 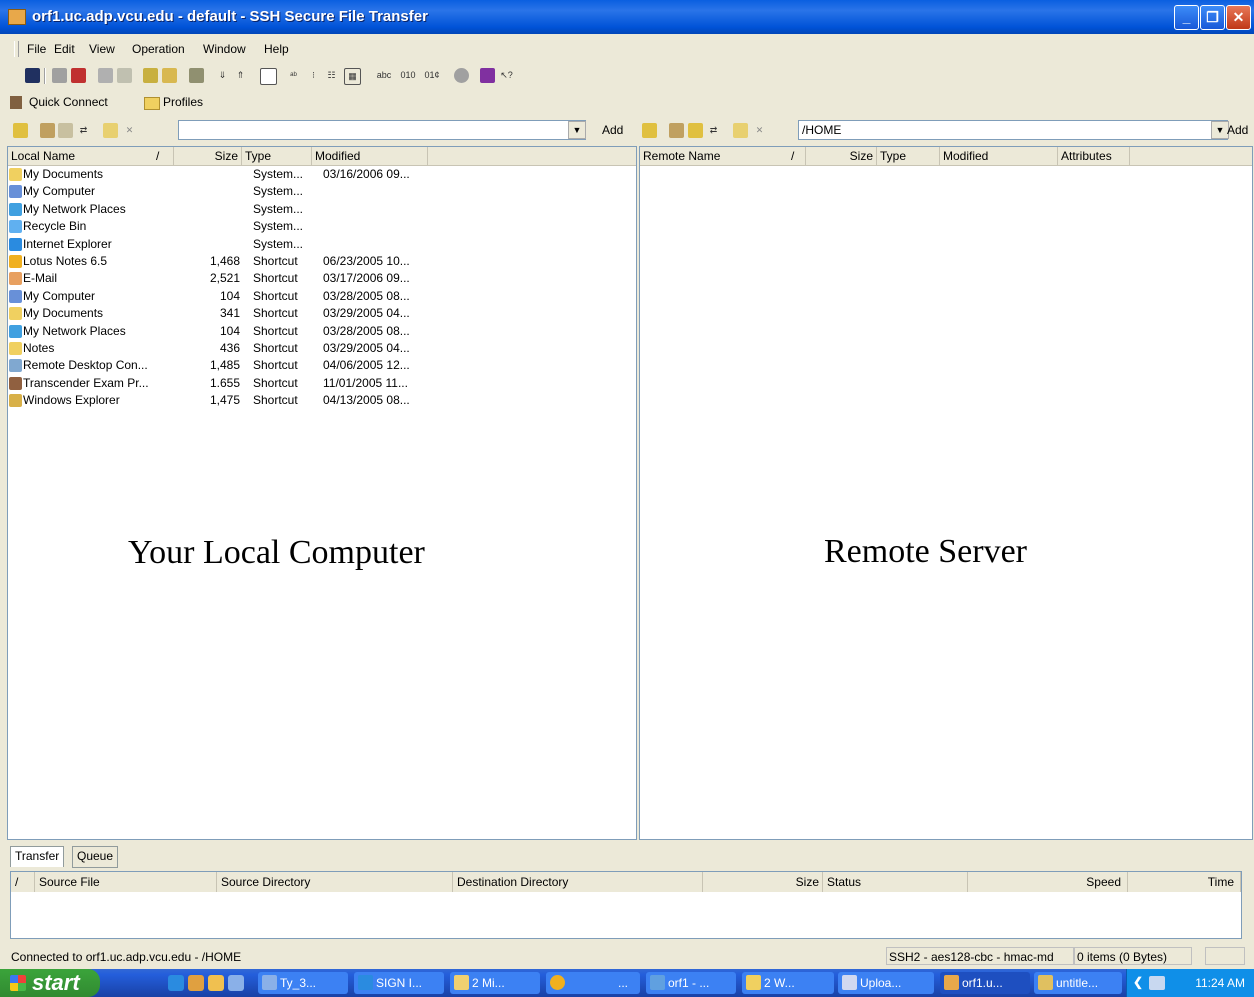 I want to click on remote-delete-icon: ✕, so click(x=759, y=130).